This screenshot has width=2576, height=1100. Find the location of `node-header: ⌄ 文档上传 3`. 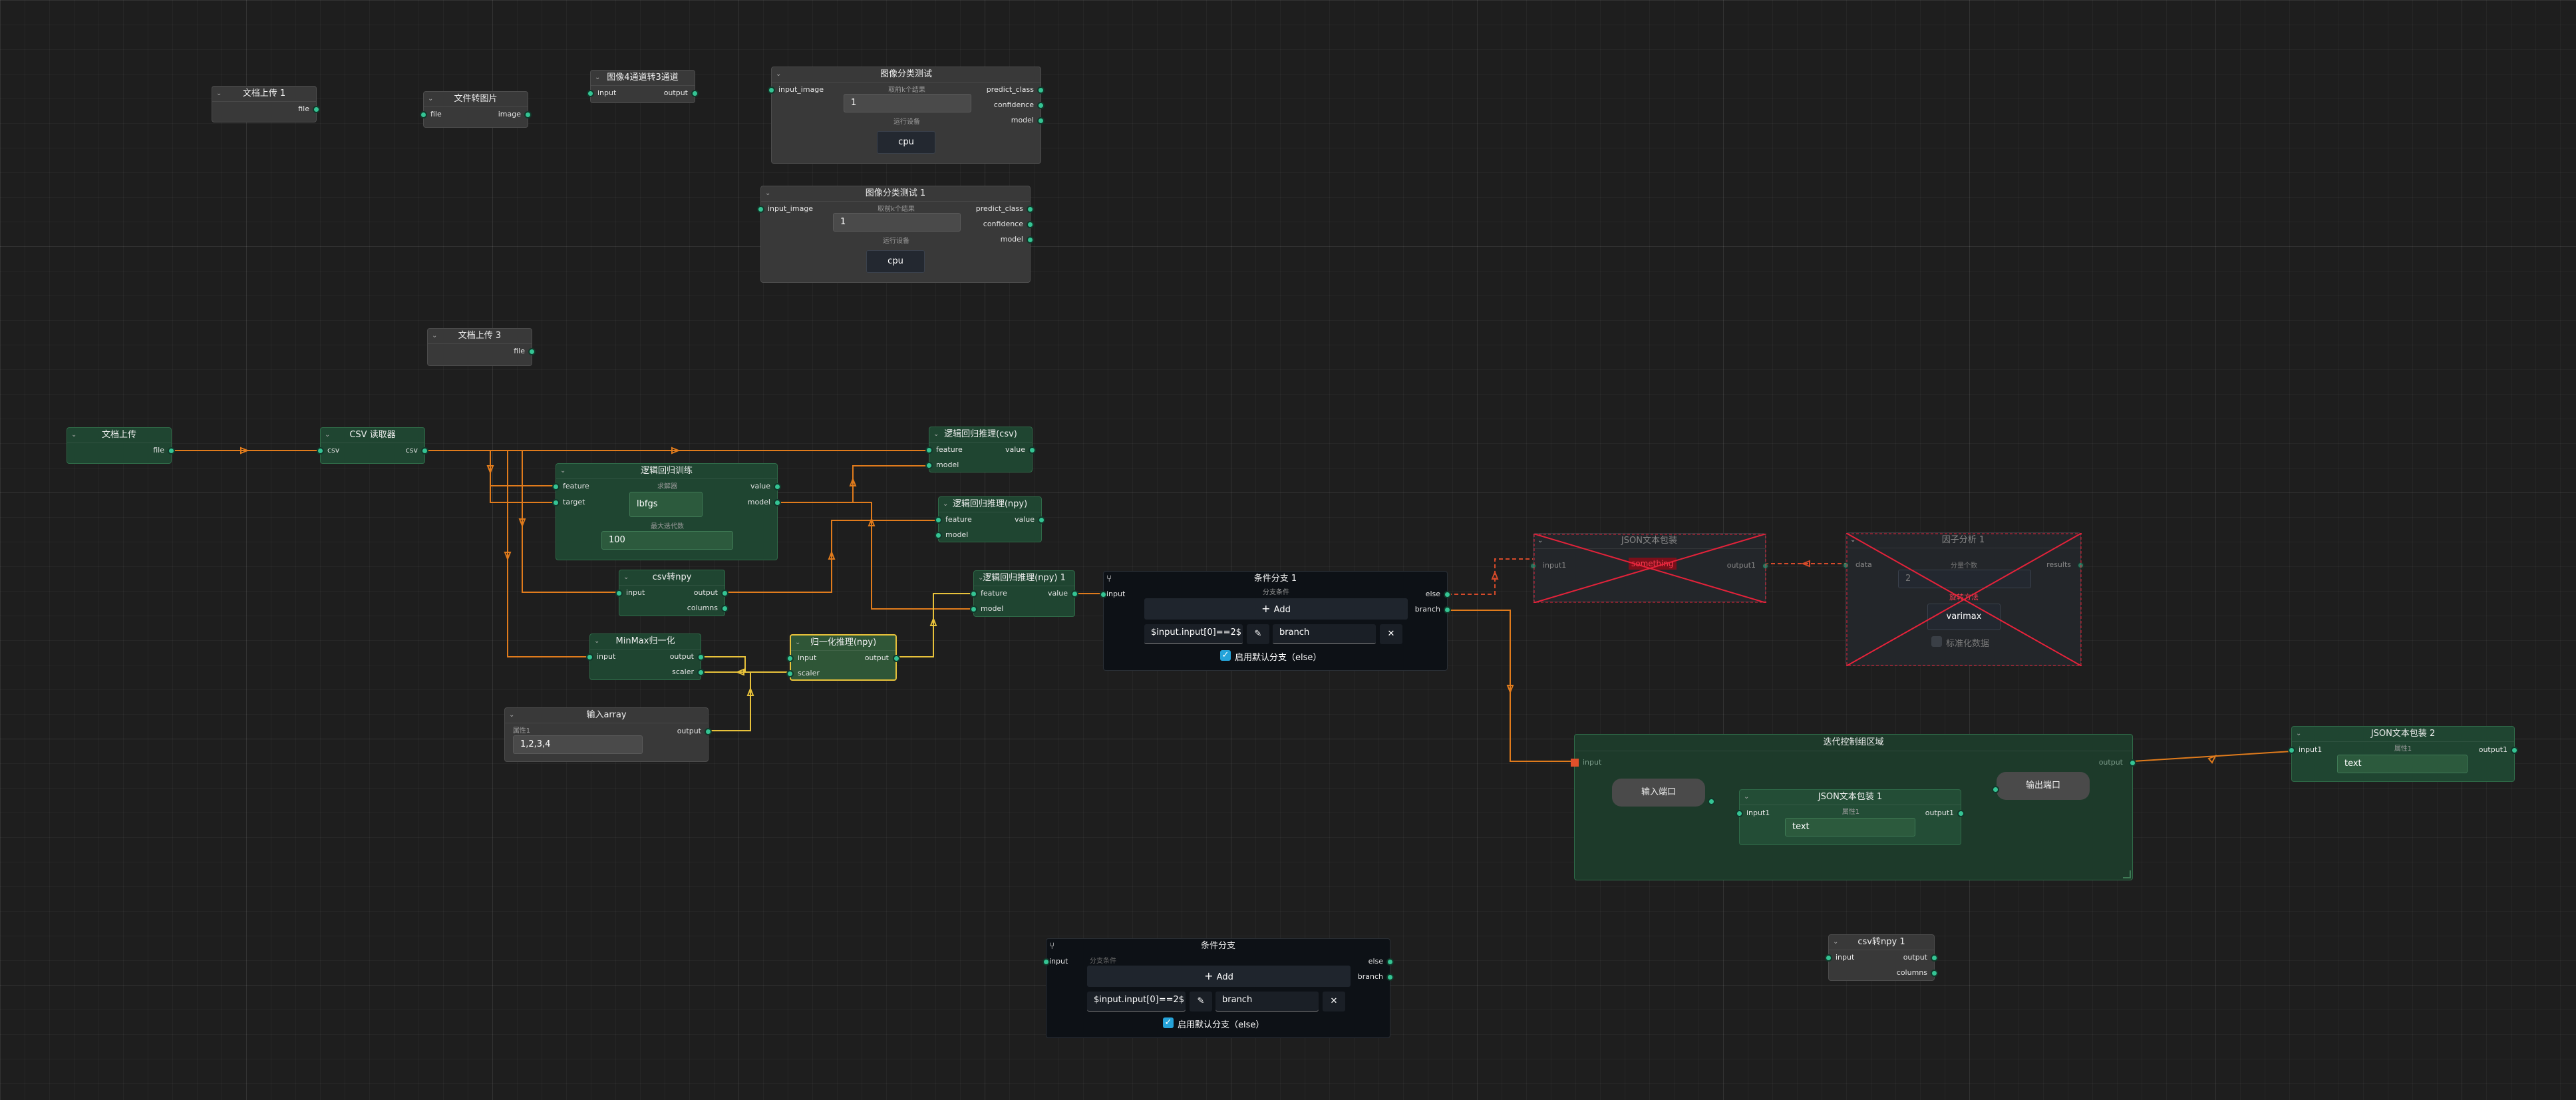

node-header: ⌄ 文档上传 3 is located at coordinates (480, 336).